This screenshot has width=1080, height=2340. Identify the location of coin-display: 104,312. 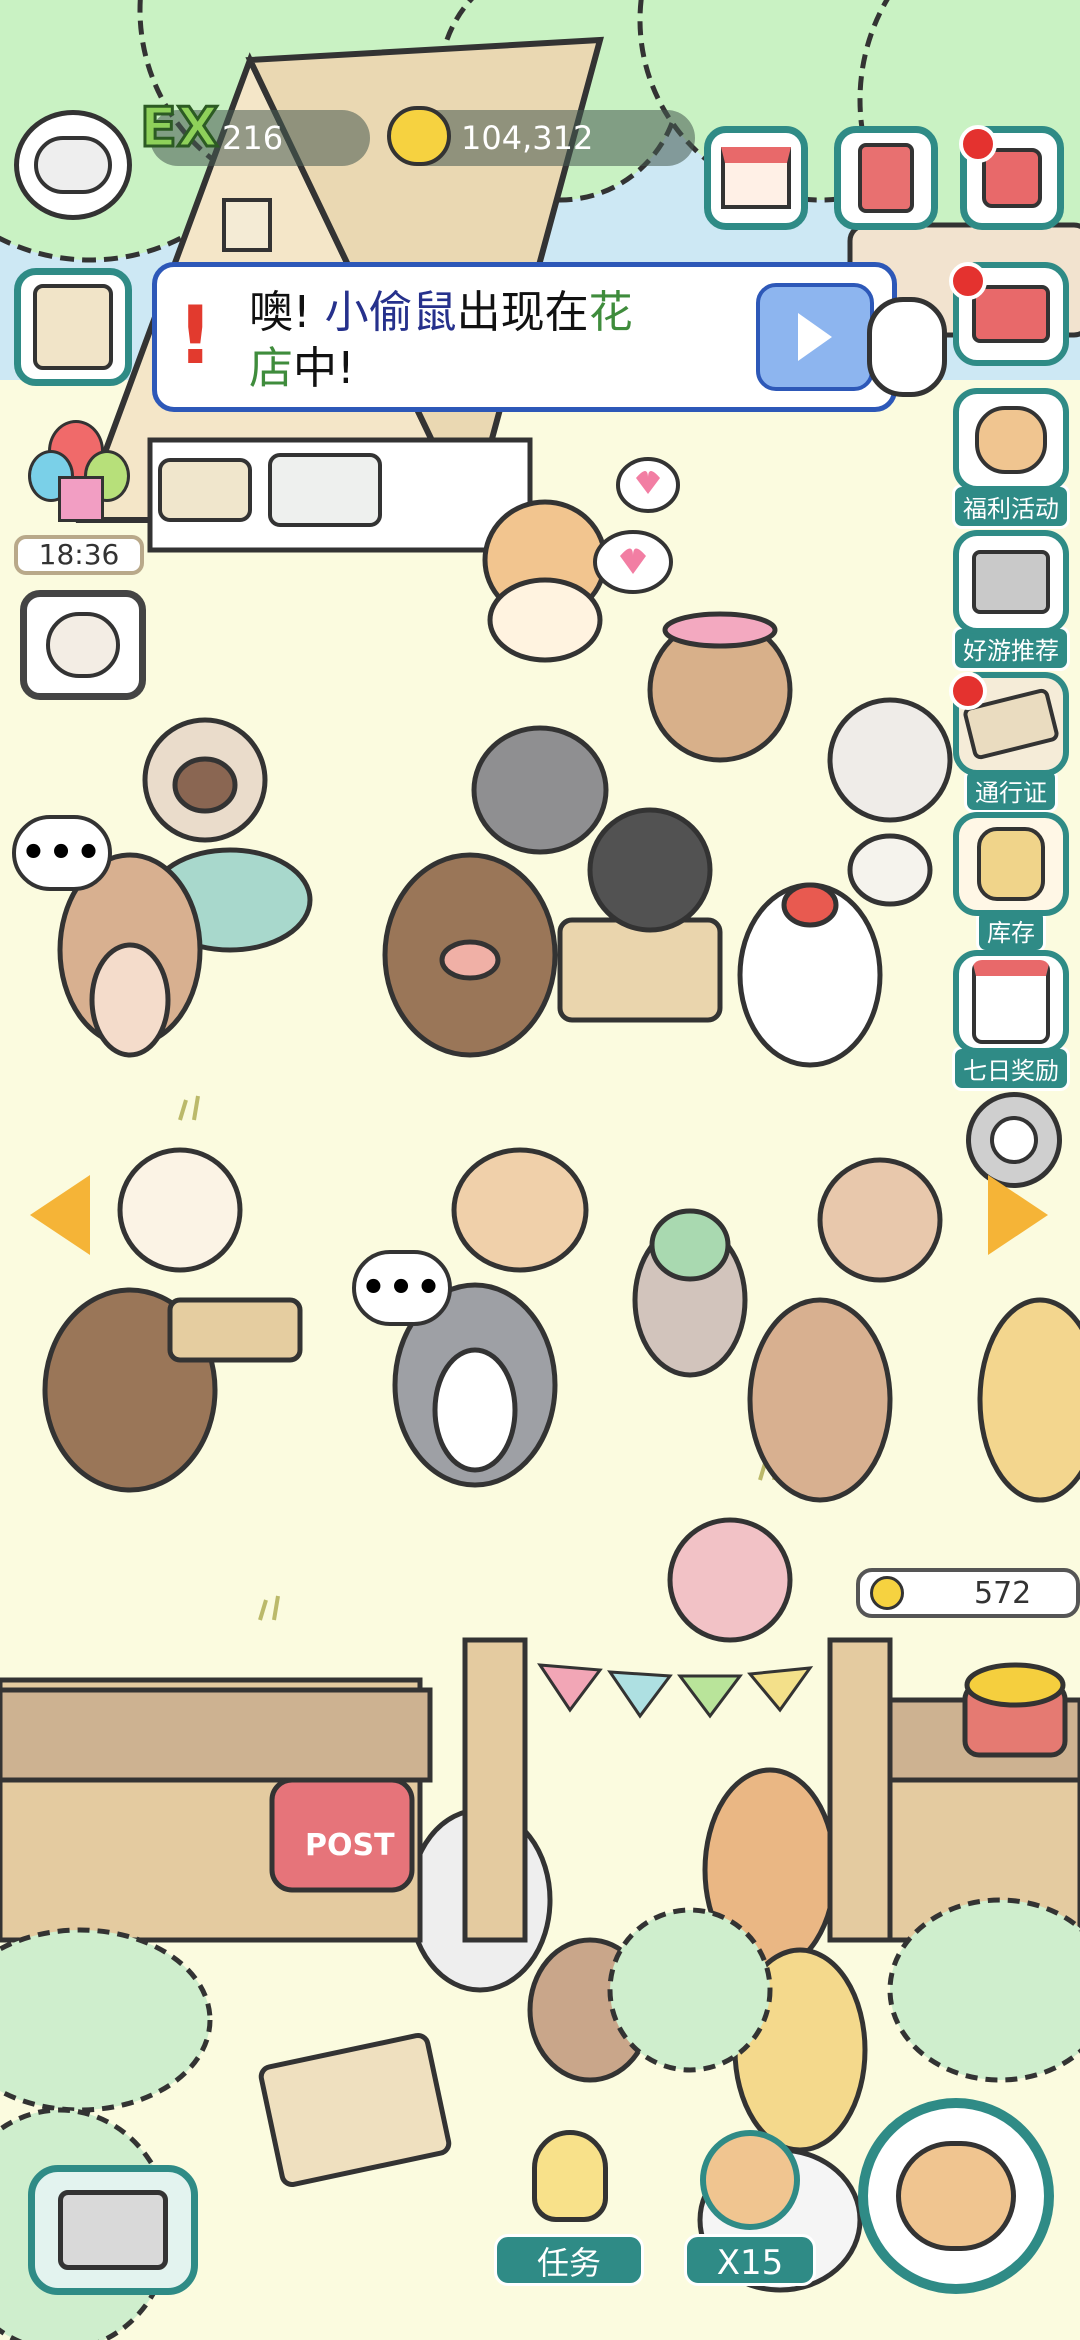
(541, 136).